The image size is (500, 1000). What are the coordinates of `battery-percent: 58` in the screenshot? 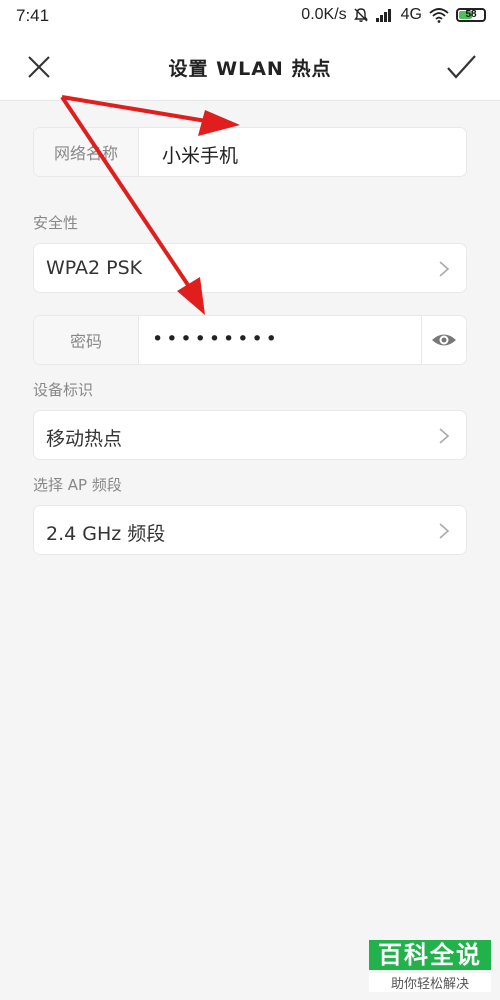 It's located at (471, 14).